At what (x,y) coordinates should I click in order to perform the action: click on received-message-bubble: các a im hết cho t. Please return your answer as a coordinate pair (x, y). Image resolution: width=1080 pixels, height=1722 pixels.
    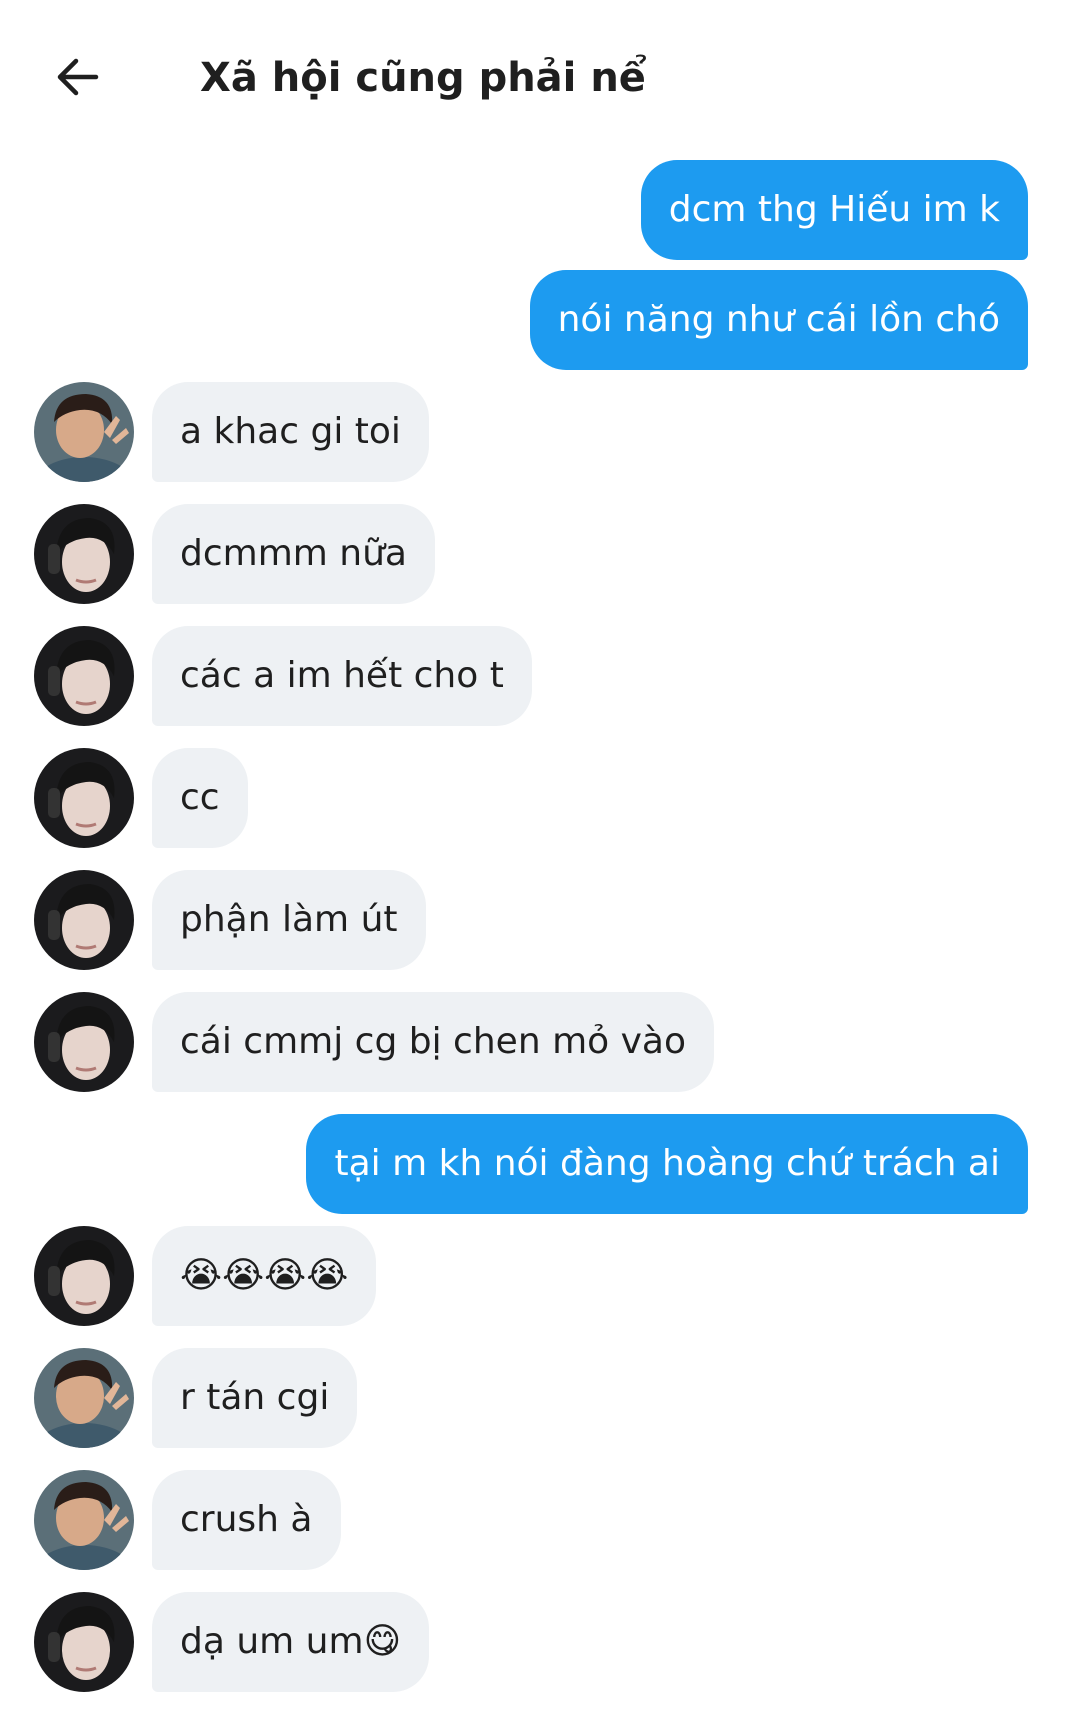
    Looking at the image, I should click on (342, 676).